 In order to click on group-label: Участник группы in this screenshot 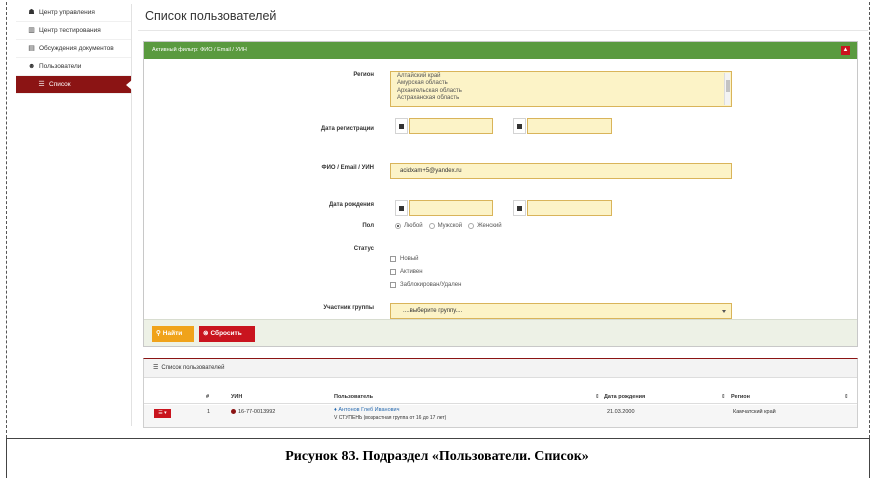, I will do `click(348, 308)`.